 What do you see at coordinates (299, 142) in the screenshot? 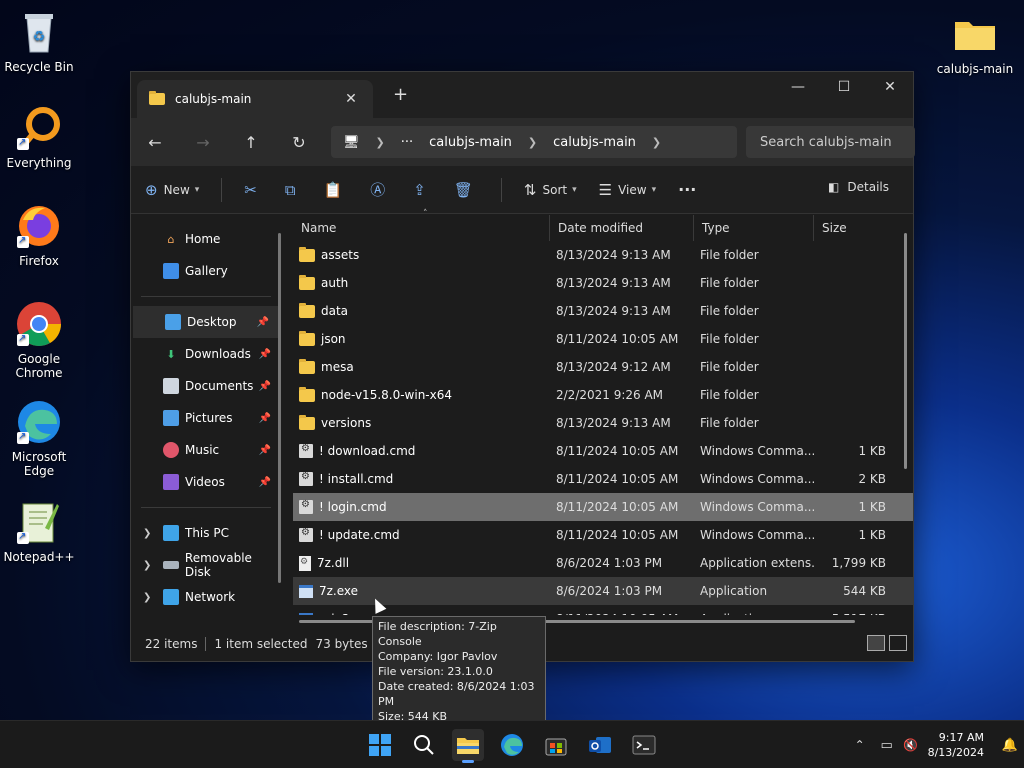
I see `refresh-button: ↻` at bounding box center [299, 142].